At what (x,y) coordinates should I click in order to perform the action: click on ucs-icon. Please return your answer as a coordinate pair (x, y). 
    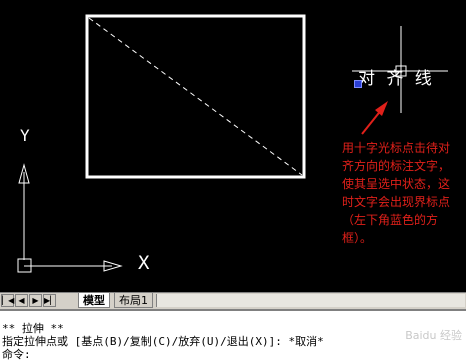
    Looking at the image, I should click on (70, 218).